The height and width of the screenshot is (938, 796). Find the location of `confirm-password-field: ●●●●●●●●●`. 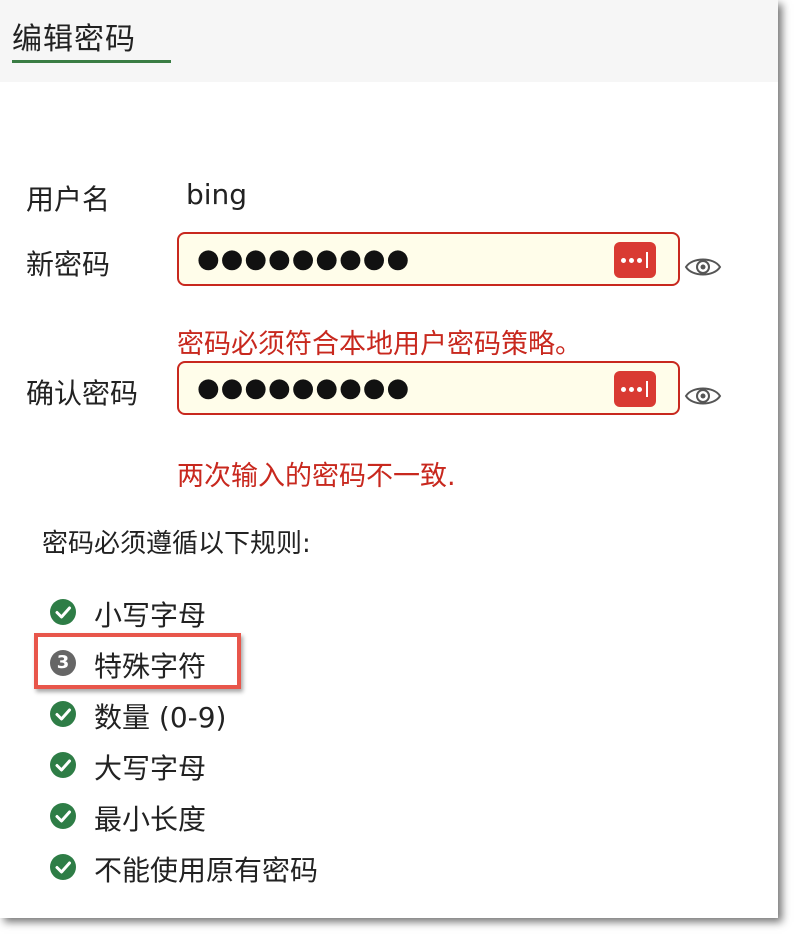

confirm-password-field: ●●●●●●●●● is located at coordinates (428, 388).